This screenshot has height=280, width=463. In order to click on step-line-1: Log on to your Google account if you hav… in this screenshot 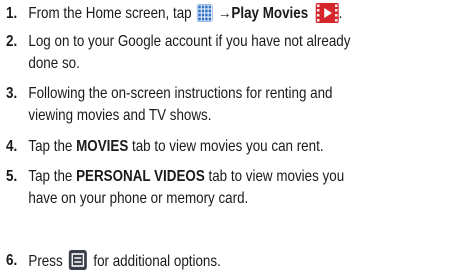, I will do `click(189, 41)`.